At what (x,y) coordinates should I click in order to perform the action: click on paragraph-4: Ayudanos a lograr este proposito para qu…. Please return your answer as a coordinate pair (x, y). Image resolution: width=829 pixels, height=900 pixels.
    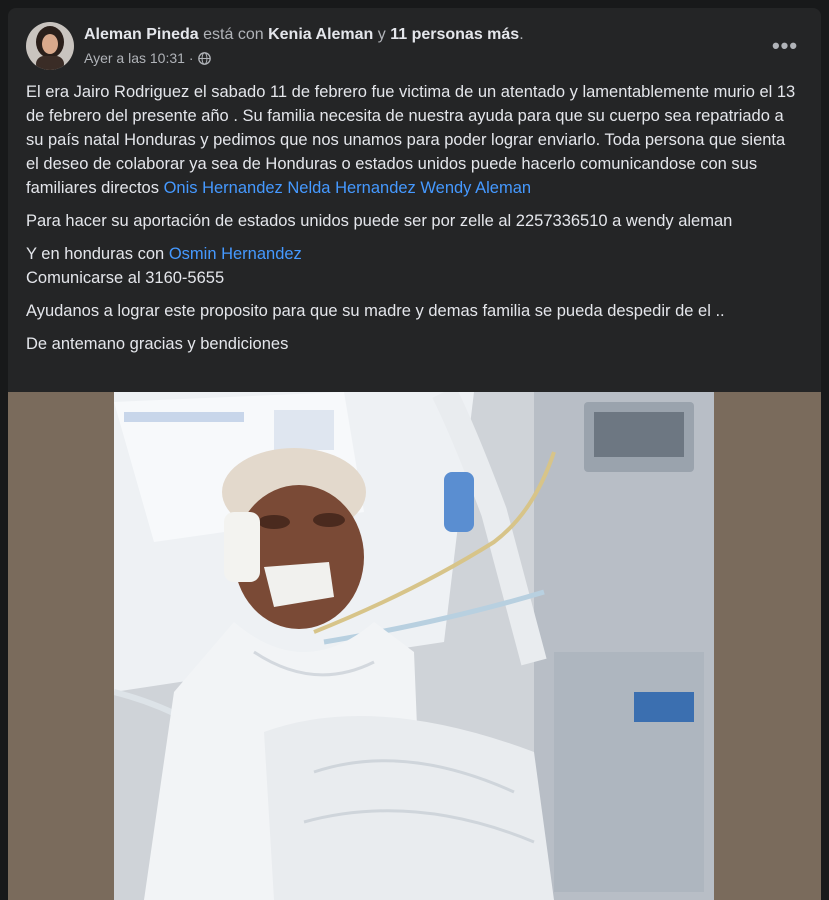
    Looking at the image, I should click on (375, 311).